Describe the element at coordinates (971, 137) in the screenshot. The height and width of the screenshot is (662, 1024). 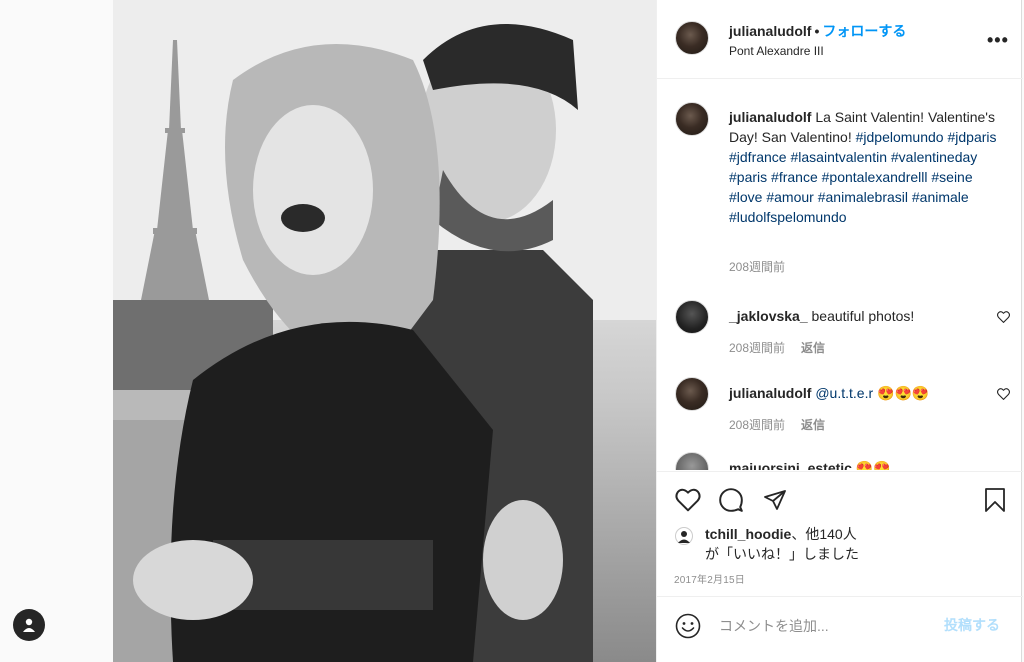
I see `hashtag: #jdparis` at that location.